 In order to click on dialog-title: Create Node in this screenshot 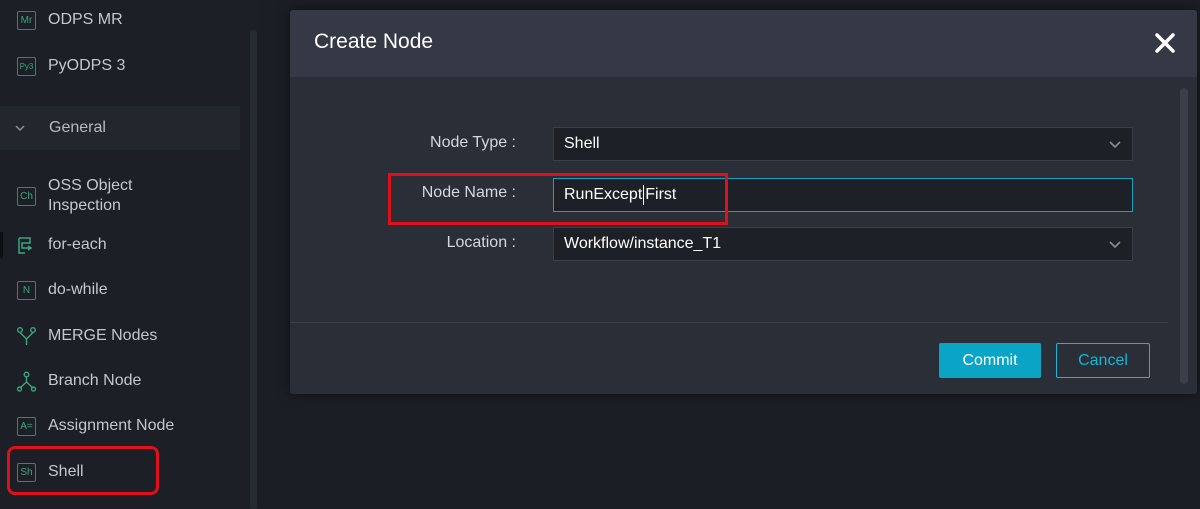, I will do `click(374, 41)`.